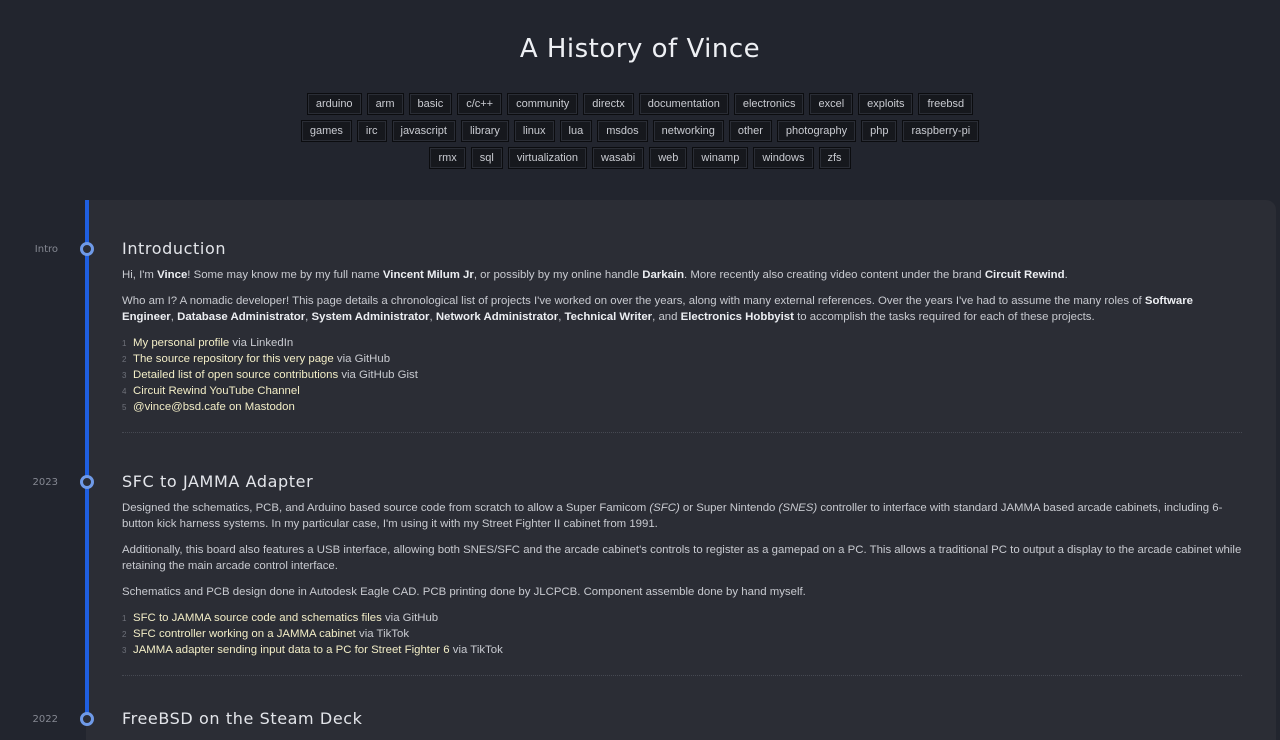 The height and width of the screenshot is (740, 1280). I want to click on tag-zfs: zfs, so click(834, 158).